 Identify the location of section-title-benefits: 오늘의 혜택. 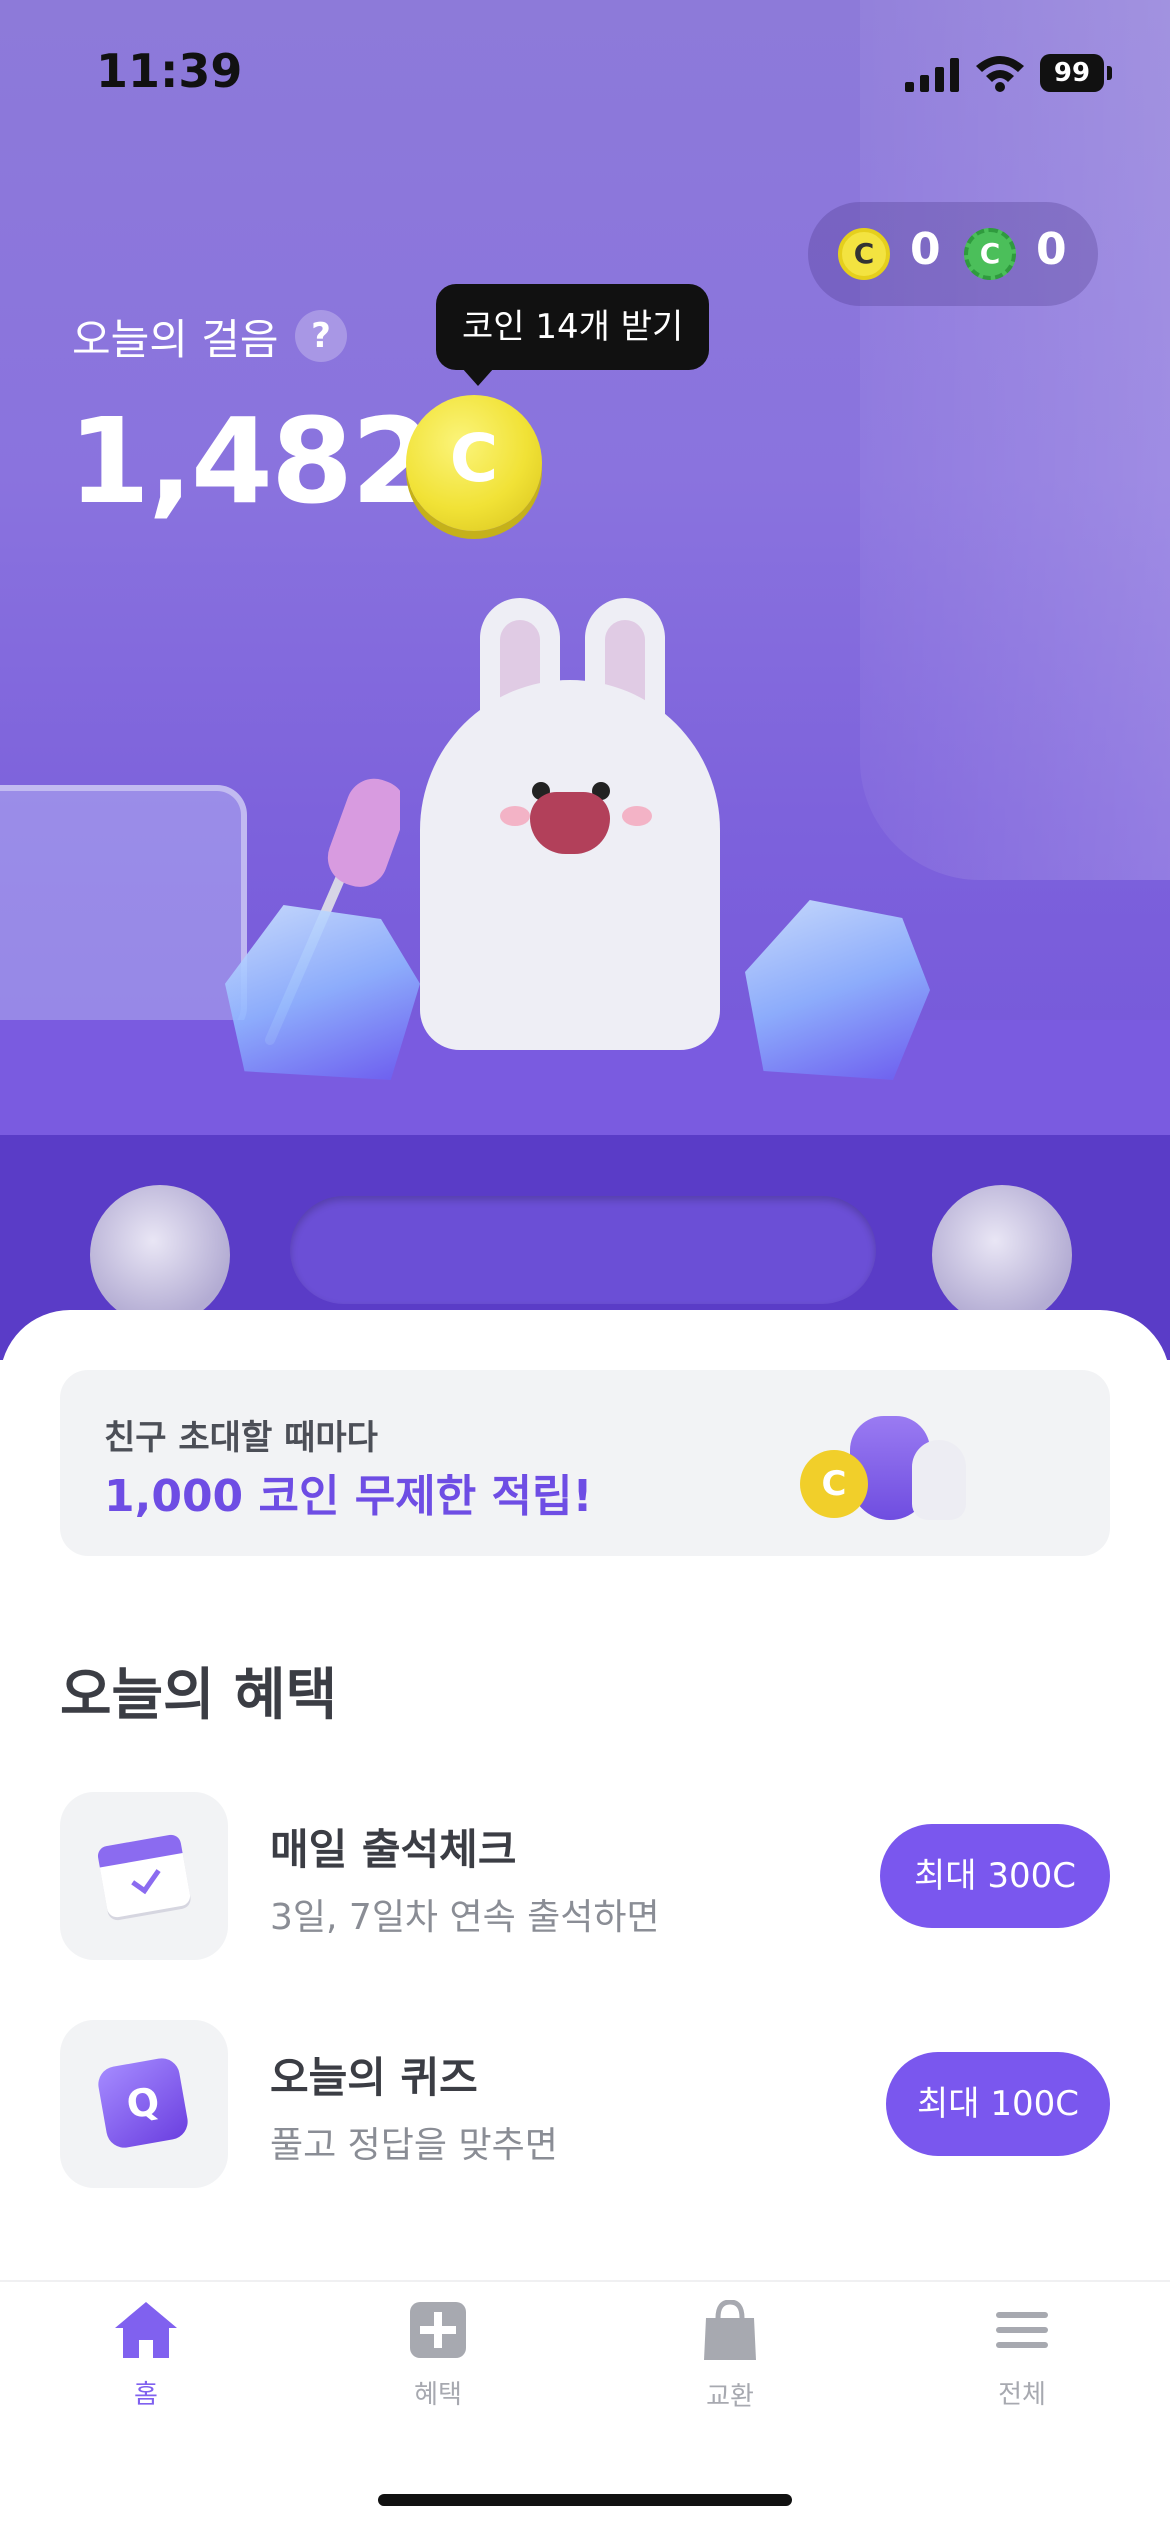
(199, 1695).